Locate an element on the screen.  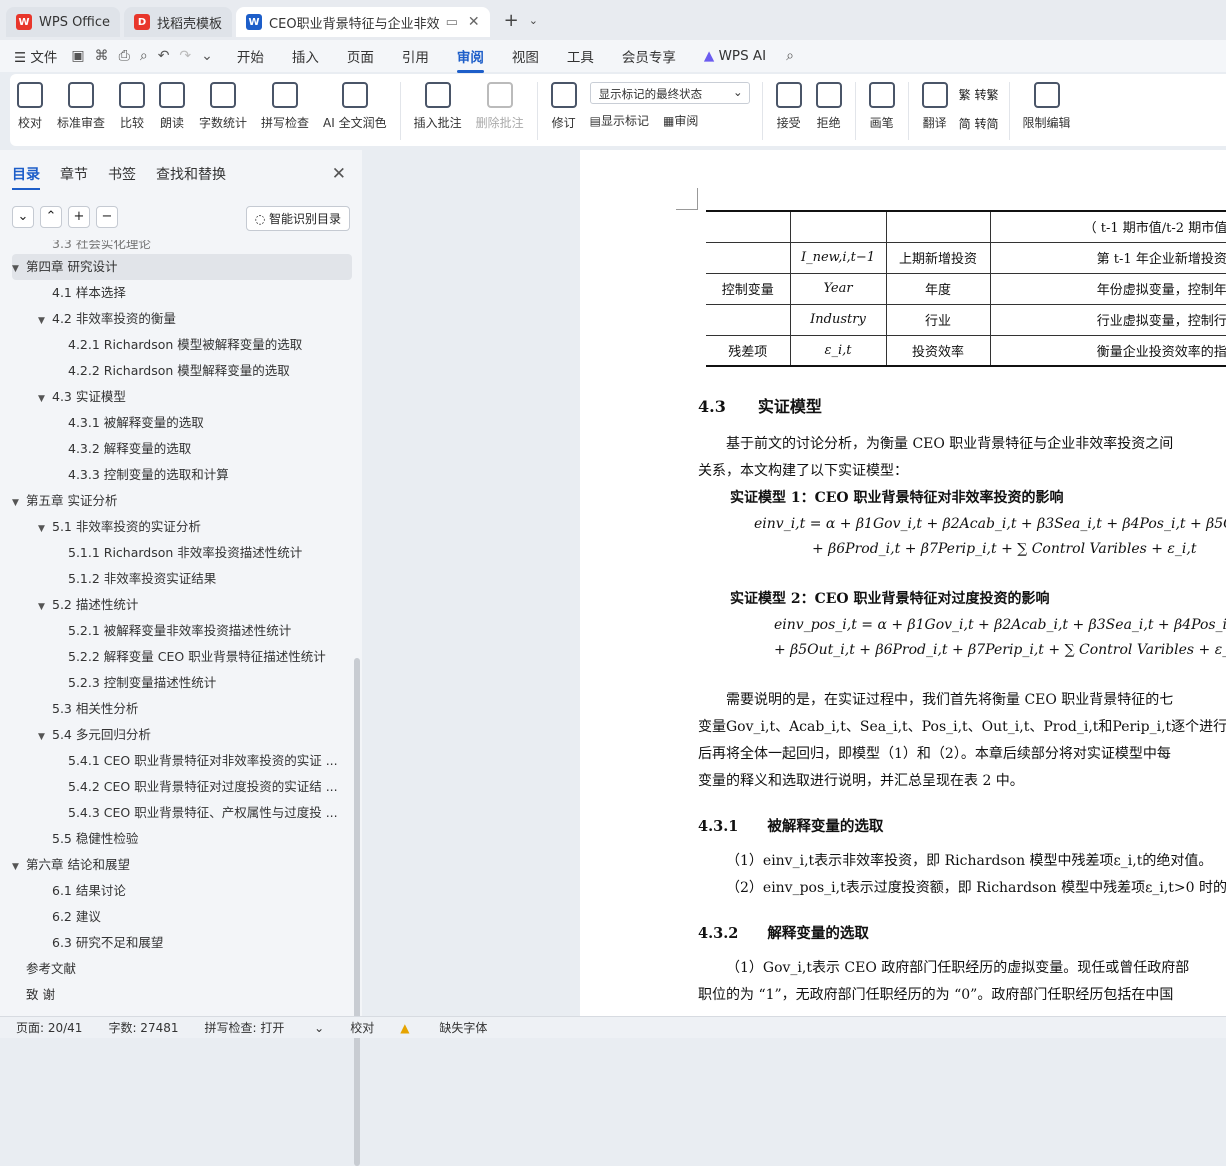
proofread-button: 校对 is located at coordinates (30, 106).